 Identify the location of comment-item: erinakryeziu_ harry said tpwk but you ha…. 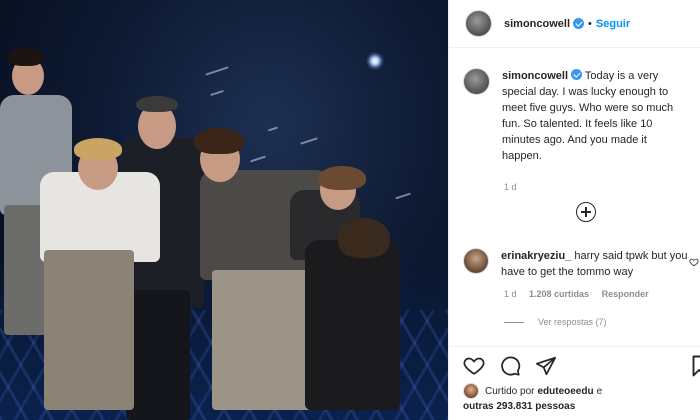
(581, 264).